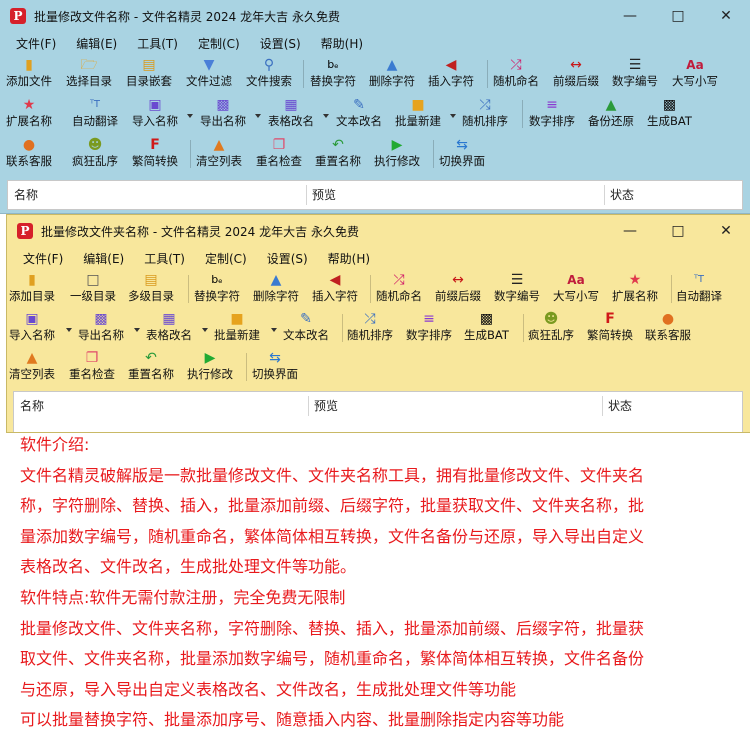 The image size is (750, 750). Describe the element at coordinates (101, 318) in the screenshot. I see `export-icon: ▩` at that location.